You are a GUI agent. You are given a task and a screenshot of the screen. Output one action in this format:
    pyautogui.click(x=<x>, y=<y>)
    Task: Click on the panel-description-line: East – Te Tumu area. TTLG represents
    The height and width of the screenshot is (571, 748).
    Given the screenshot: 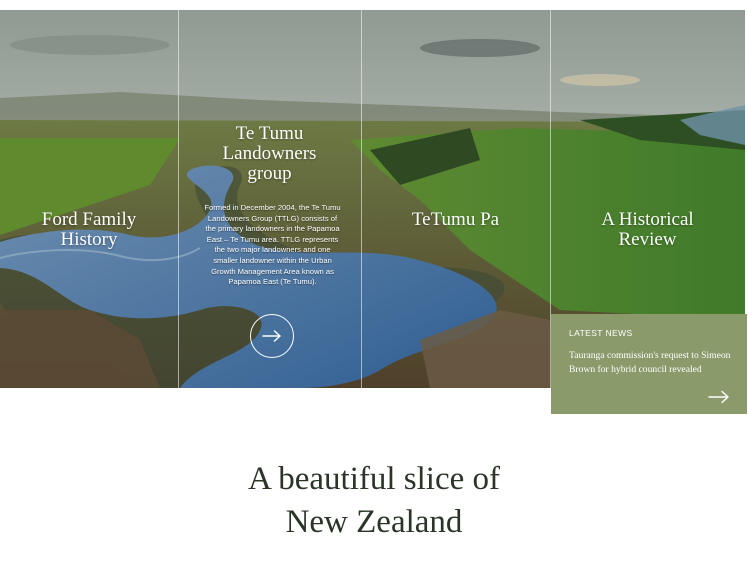 What is the action you would take?
    pyautogui.click(x=272, y=239)
    